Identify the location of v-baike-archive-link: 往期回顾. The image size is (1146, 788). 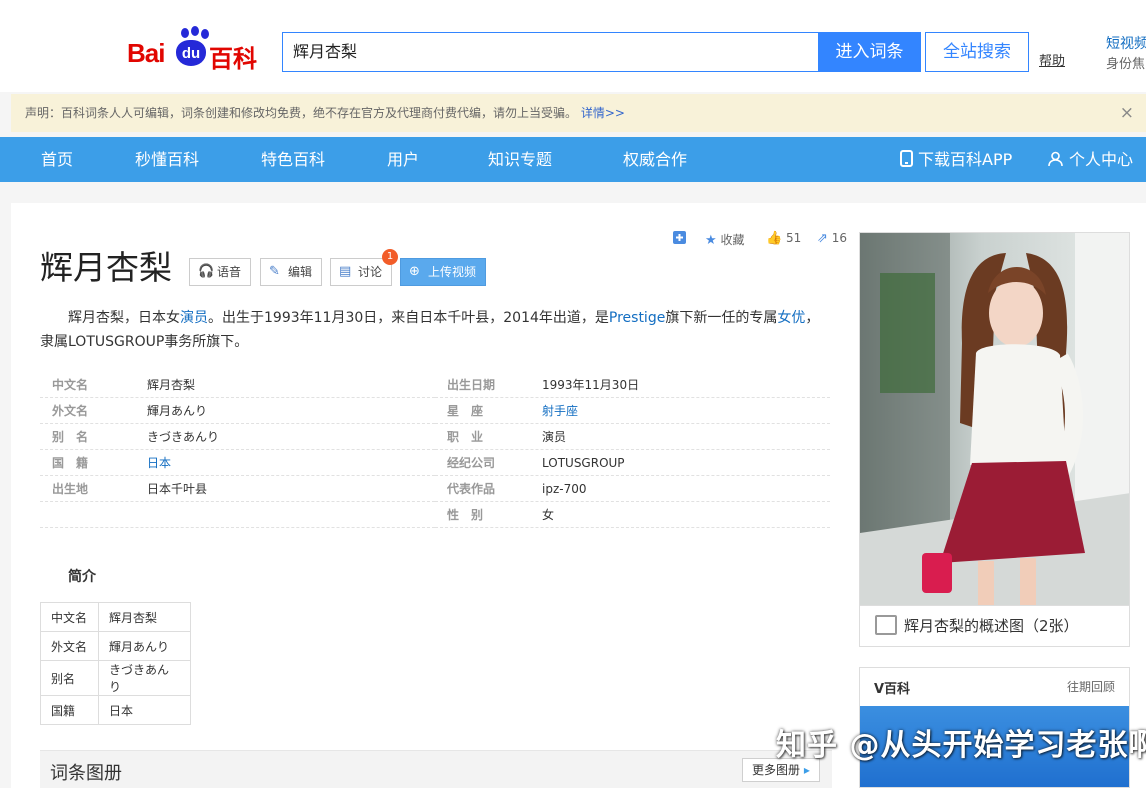
(1091, 686).